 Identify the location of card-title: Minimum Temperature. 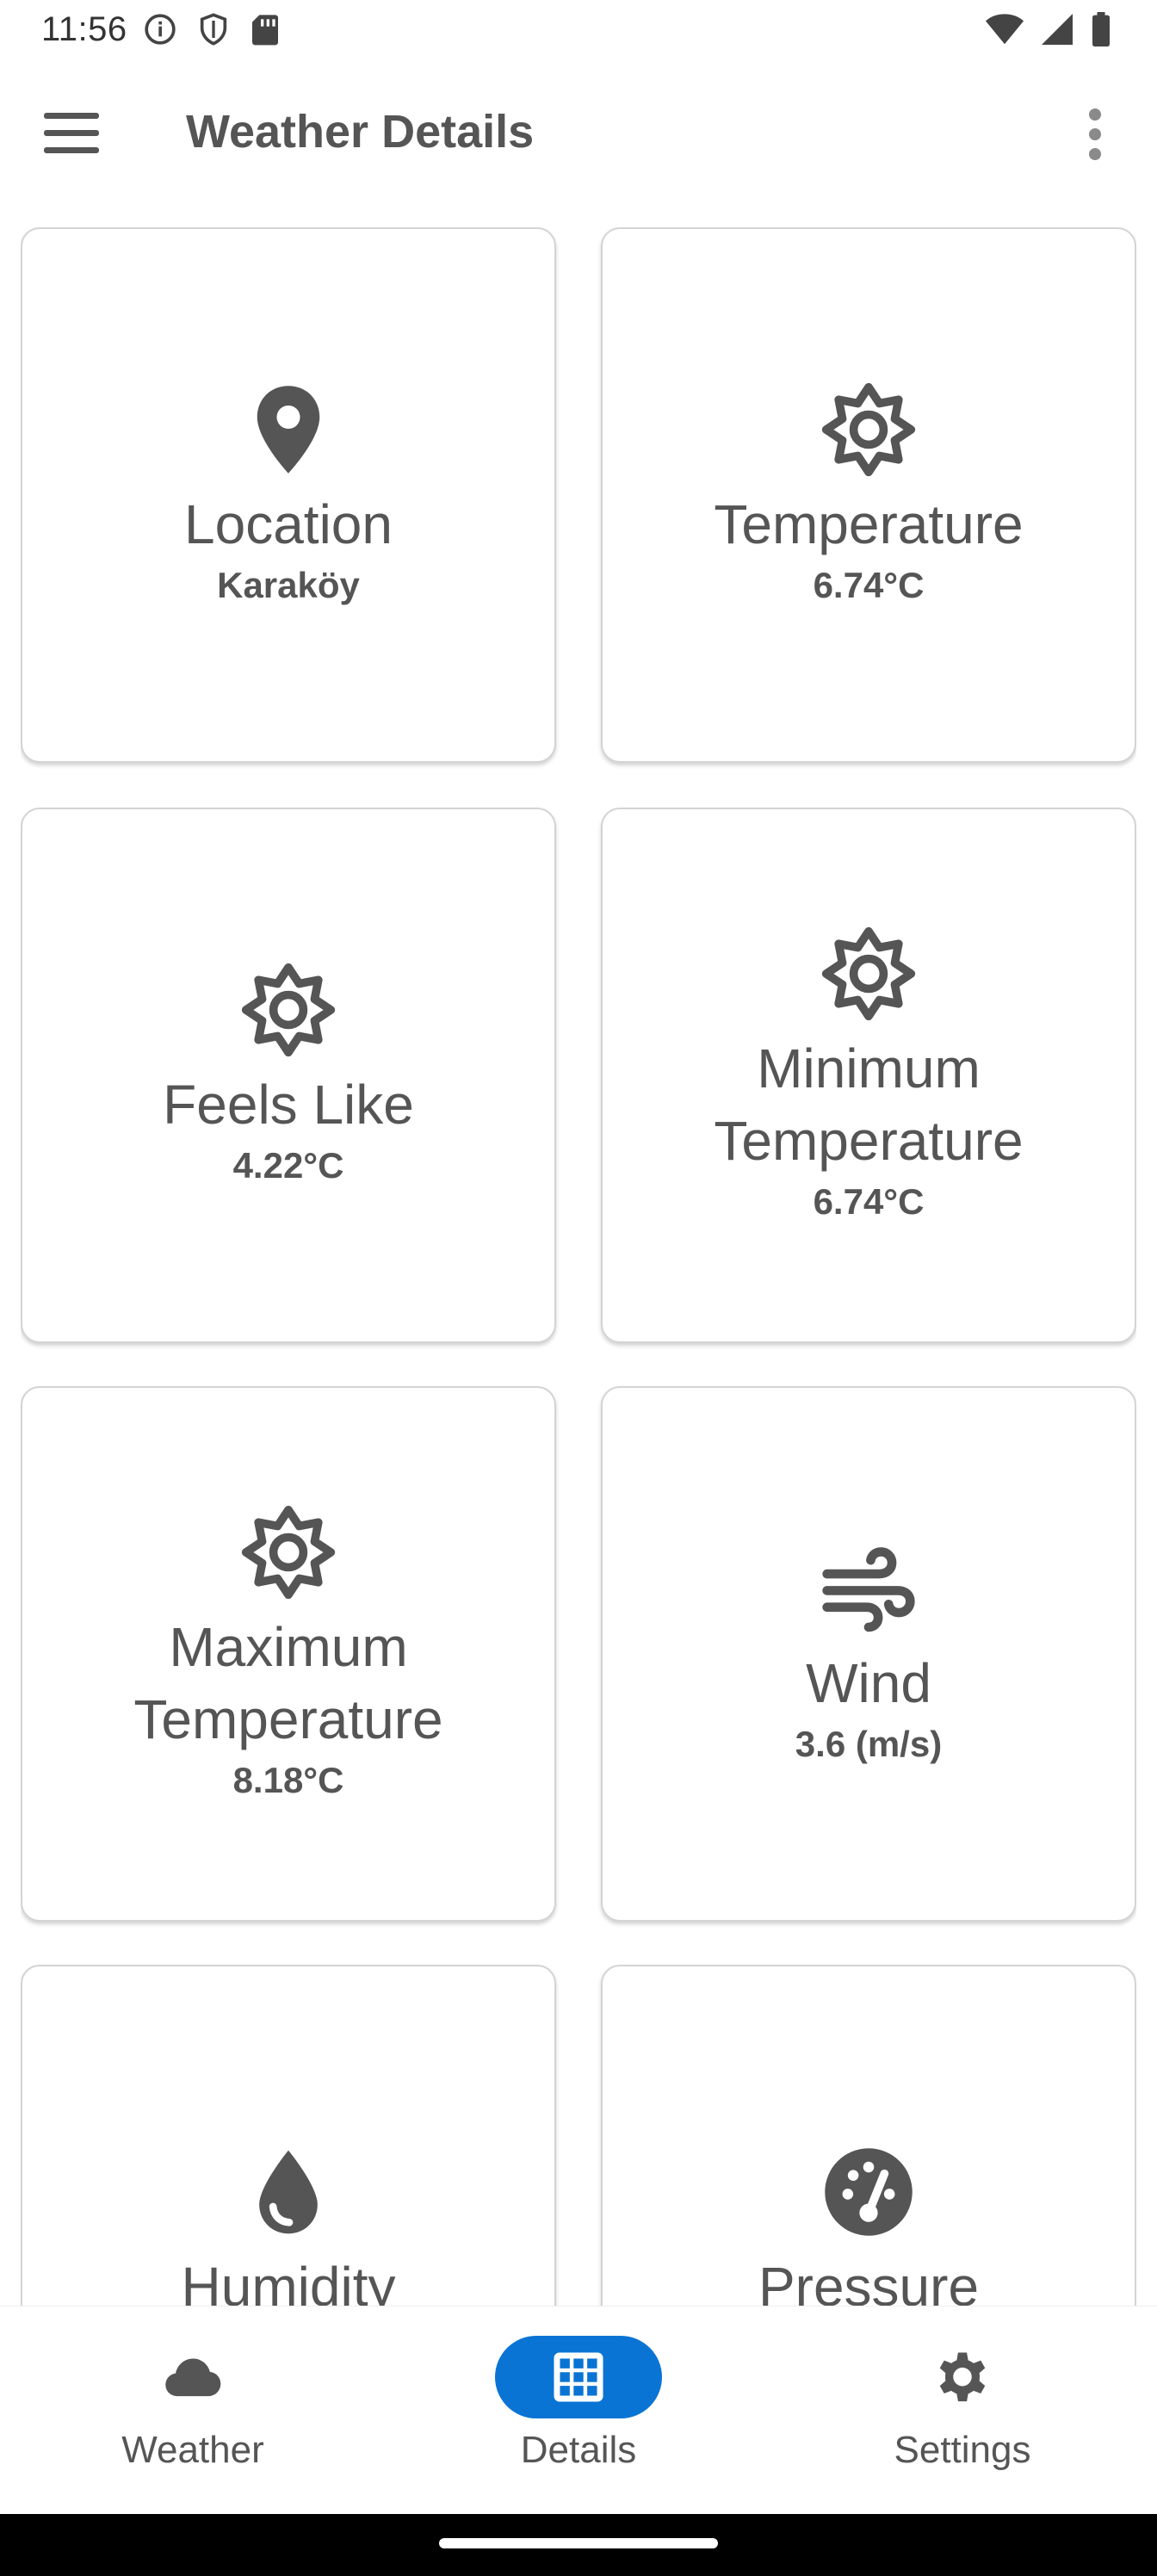
(869, 1104).